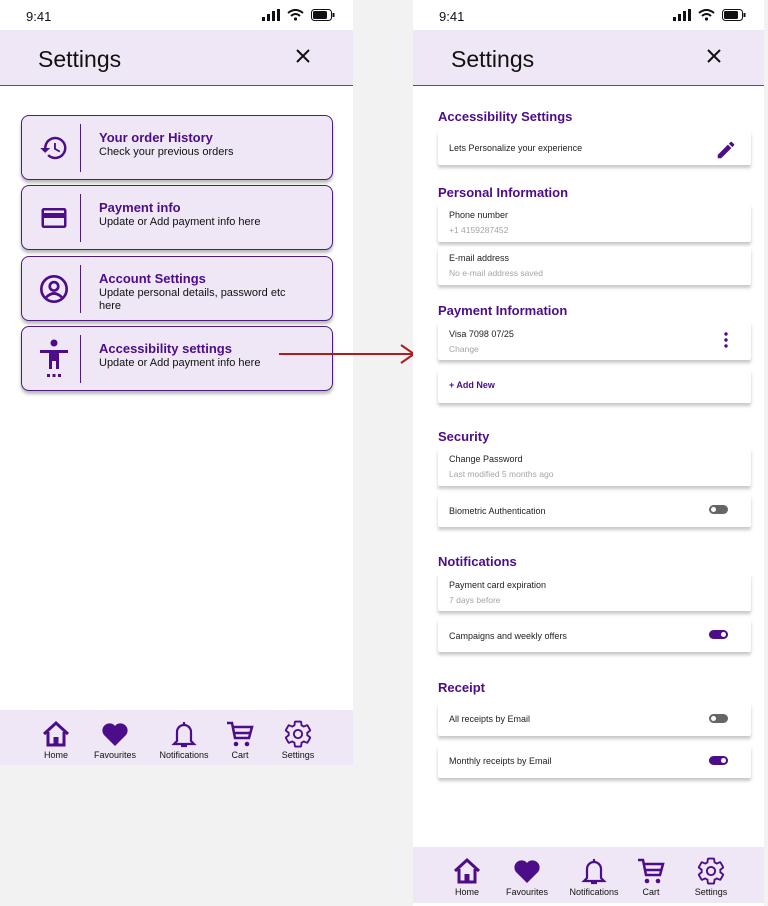 This screenshot has width=768, height=906. What do you see at coordinates (594, 635) in the screenshot?
I see `campaigns-setting: Campaigns and weekly offers` at bounding box center [594, 635].